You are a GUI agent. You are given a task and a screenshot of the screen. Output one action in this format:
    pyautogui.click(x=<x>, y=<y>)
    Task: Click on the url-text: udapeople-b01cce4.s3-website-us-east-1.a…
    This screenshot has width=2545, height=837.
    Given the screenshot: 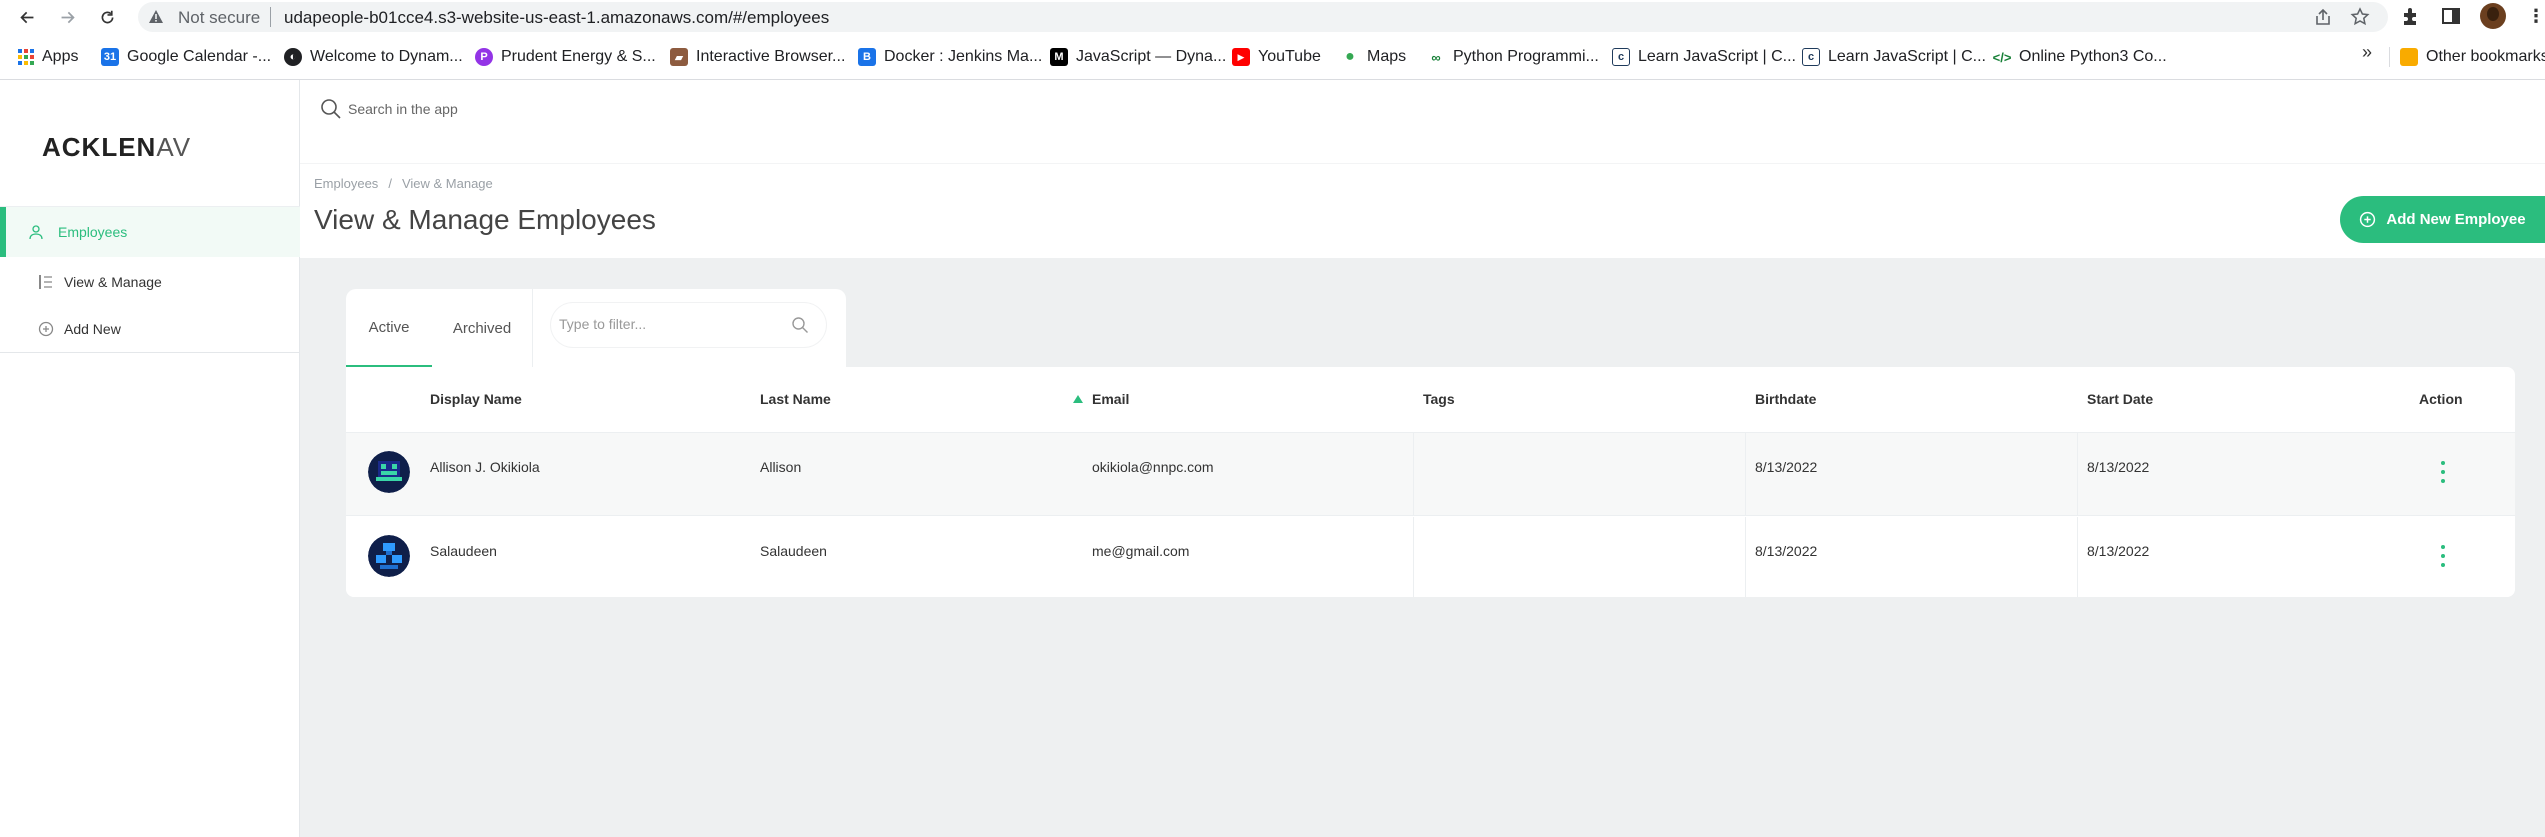 What is the action you would take?
    pyautogui.click(x=556, y=17)
    